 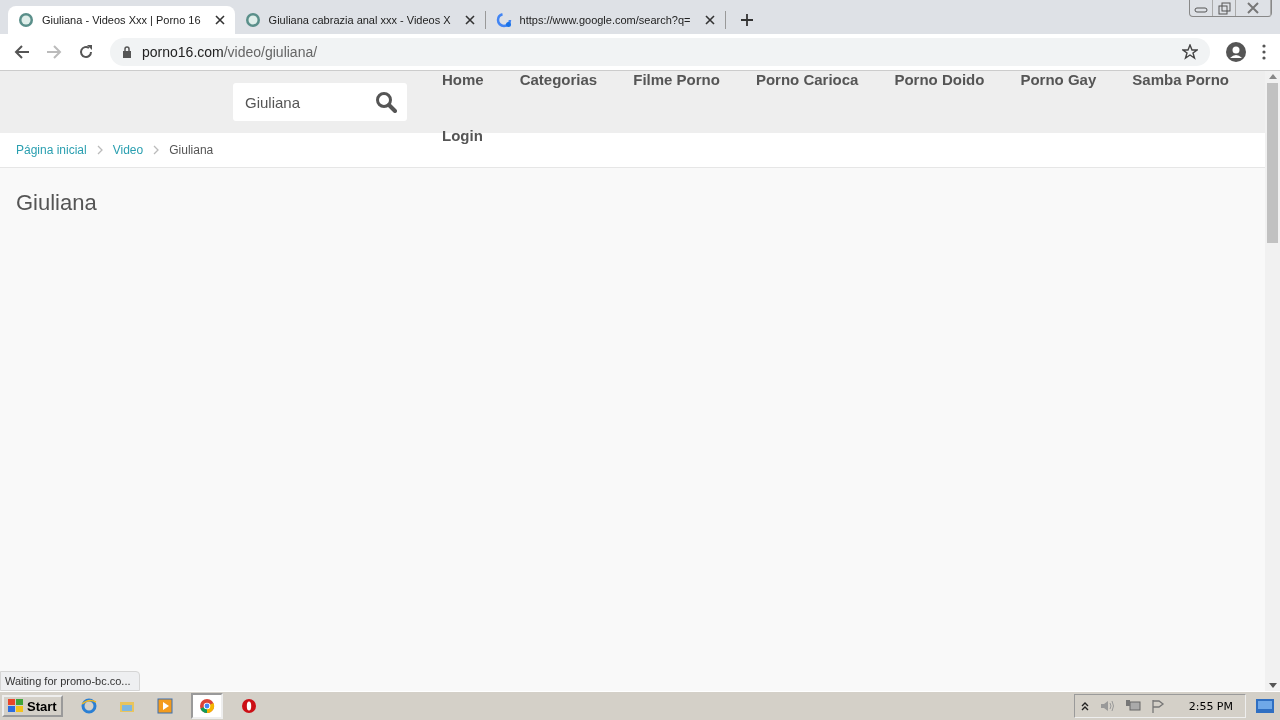 What do you see at coordinates (503, 20) in the screenshot?
I see `google-icon` at bounding box center [503, 20].